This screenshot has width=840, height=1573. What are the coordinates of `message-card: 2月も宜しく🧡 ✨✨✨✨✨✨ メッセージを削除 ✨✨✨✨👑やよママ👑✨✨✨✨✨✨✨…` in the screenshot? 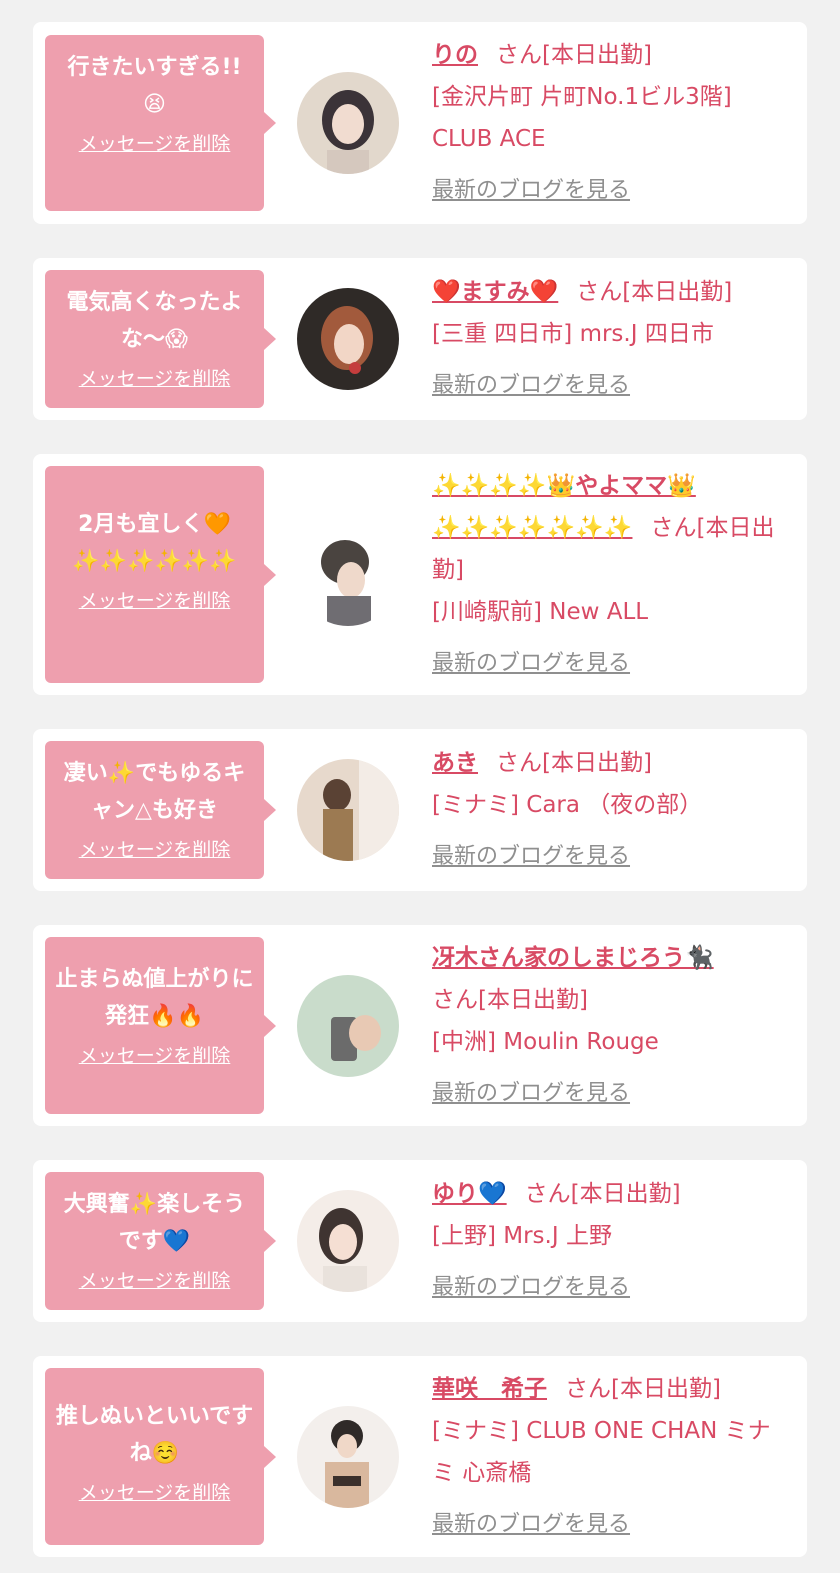 It's located at (420, 574).